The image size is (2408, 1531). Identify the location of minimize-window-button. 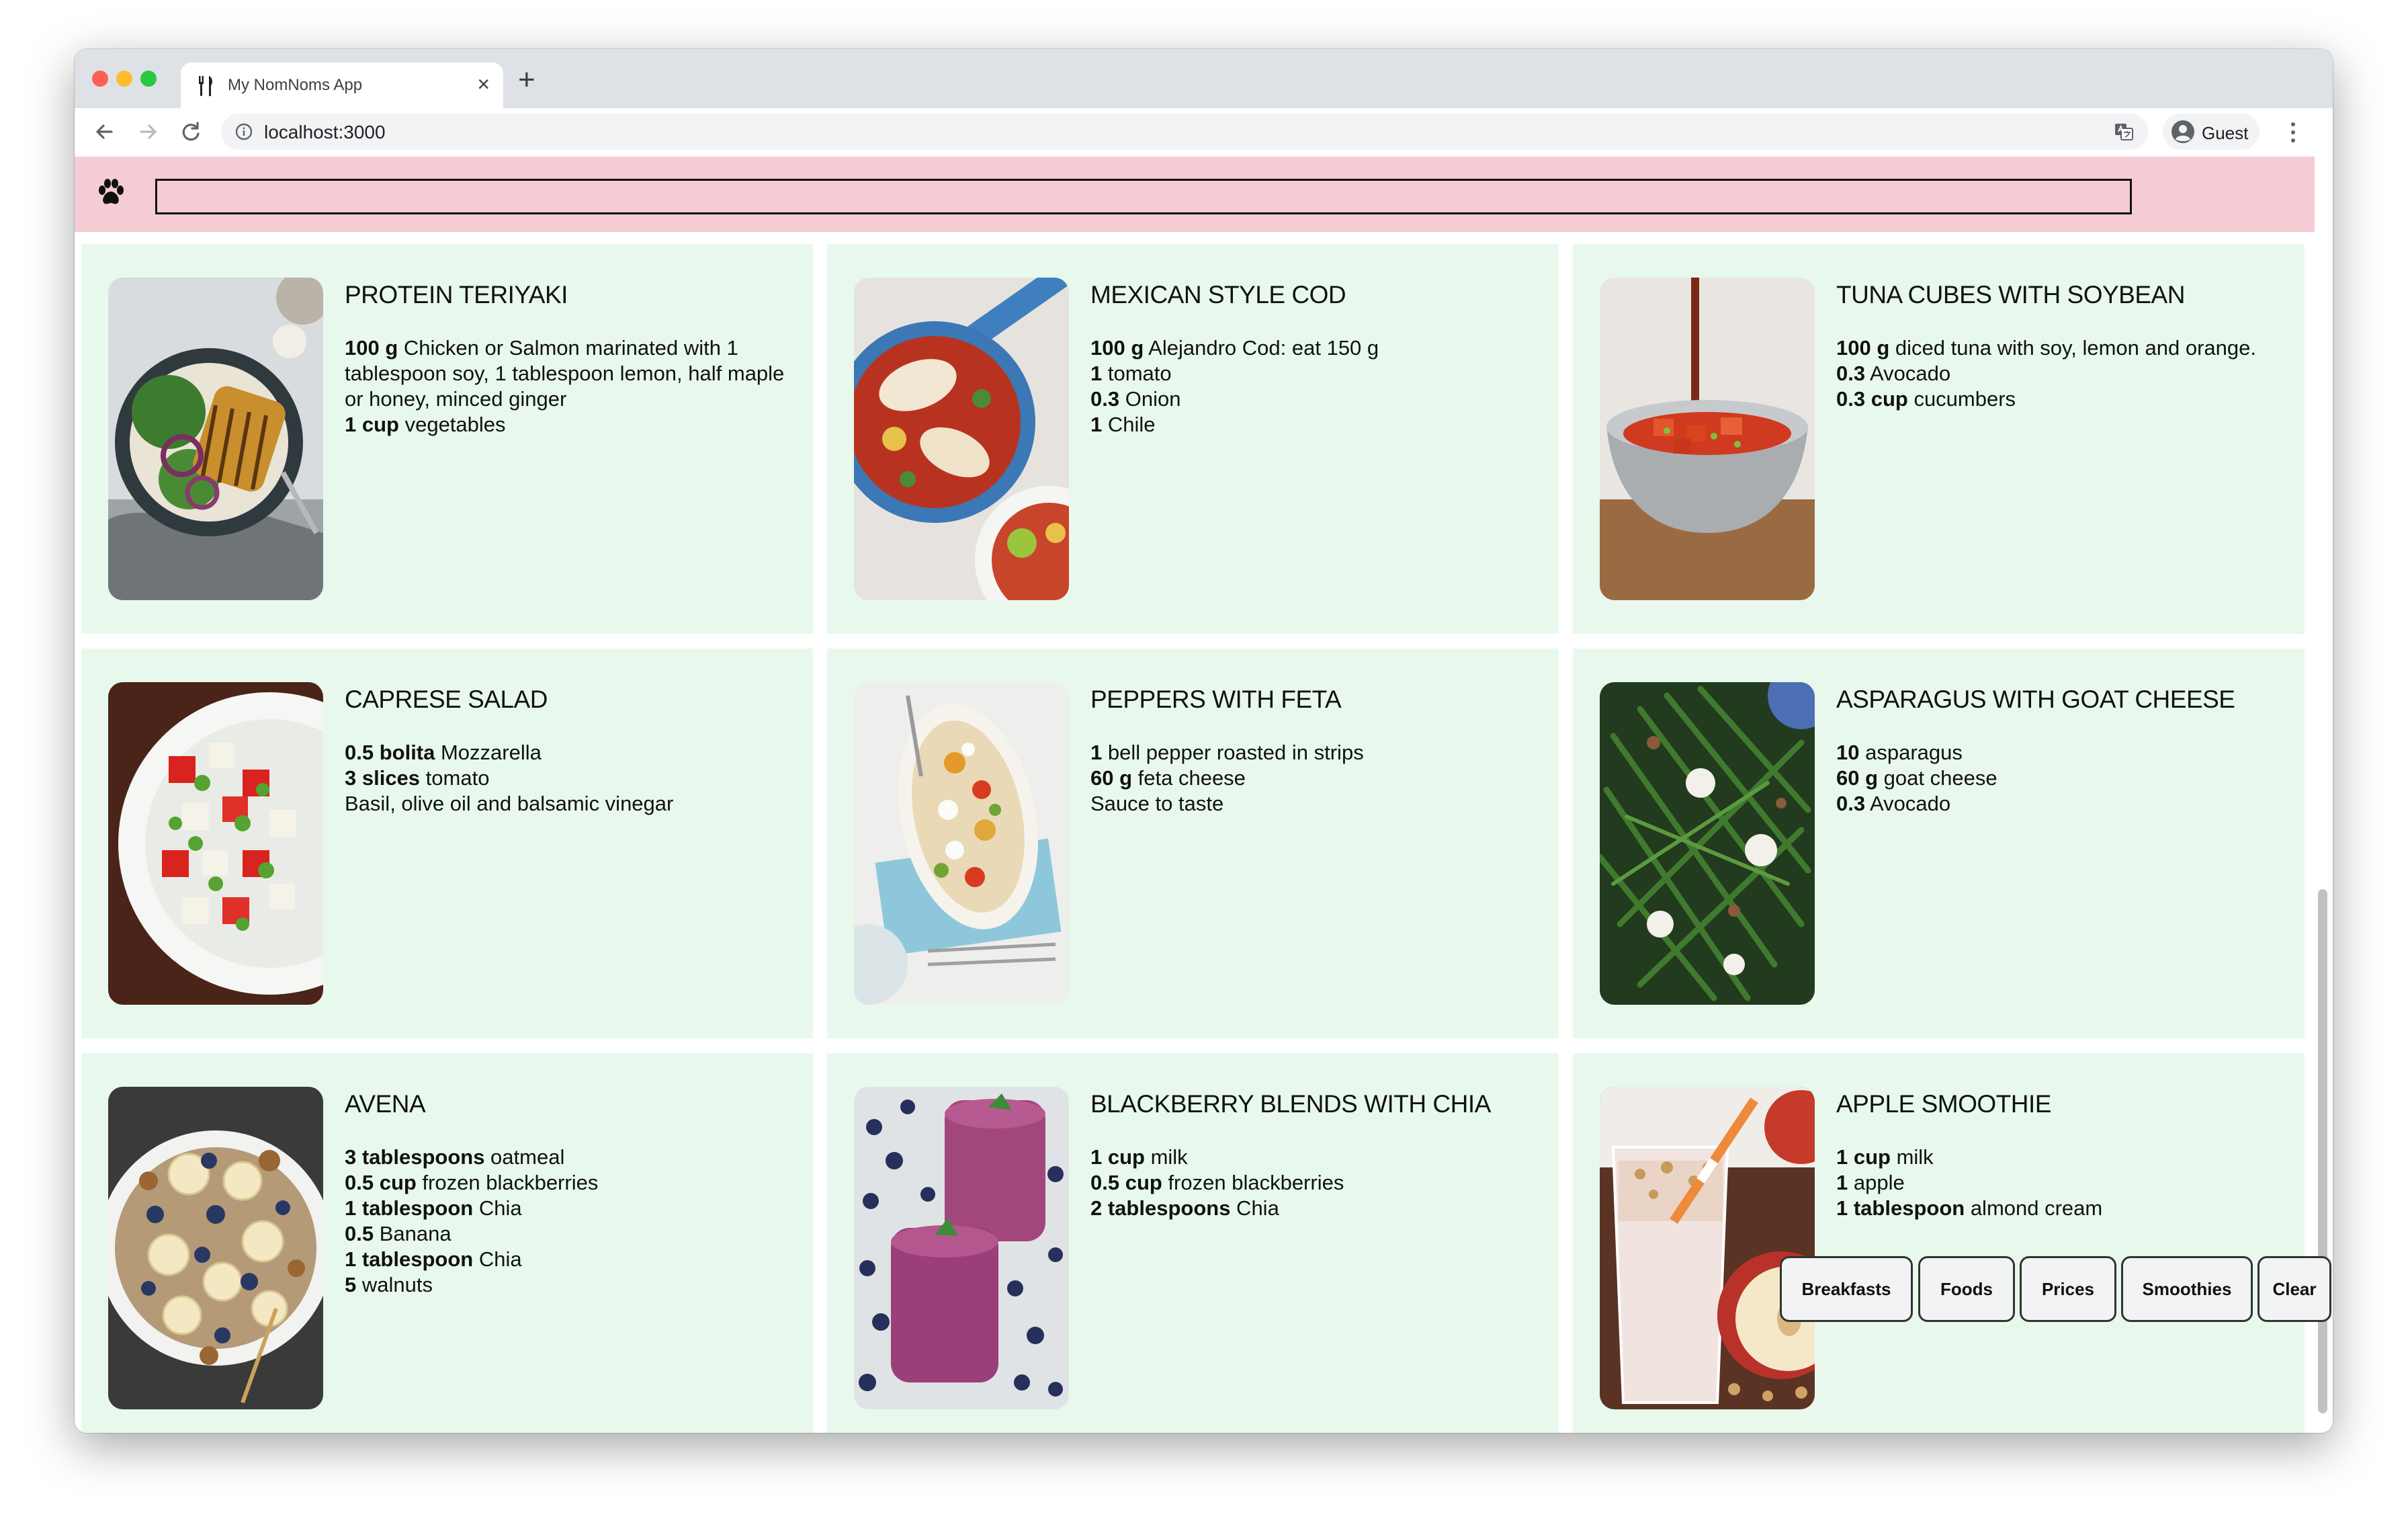
(124, 79).